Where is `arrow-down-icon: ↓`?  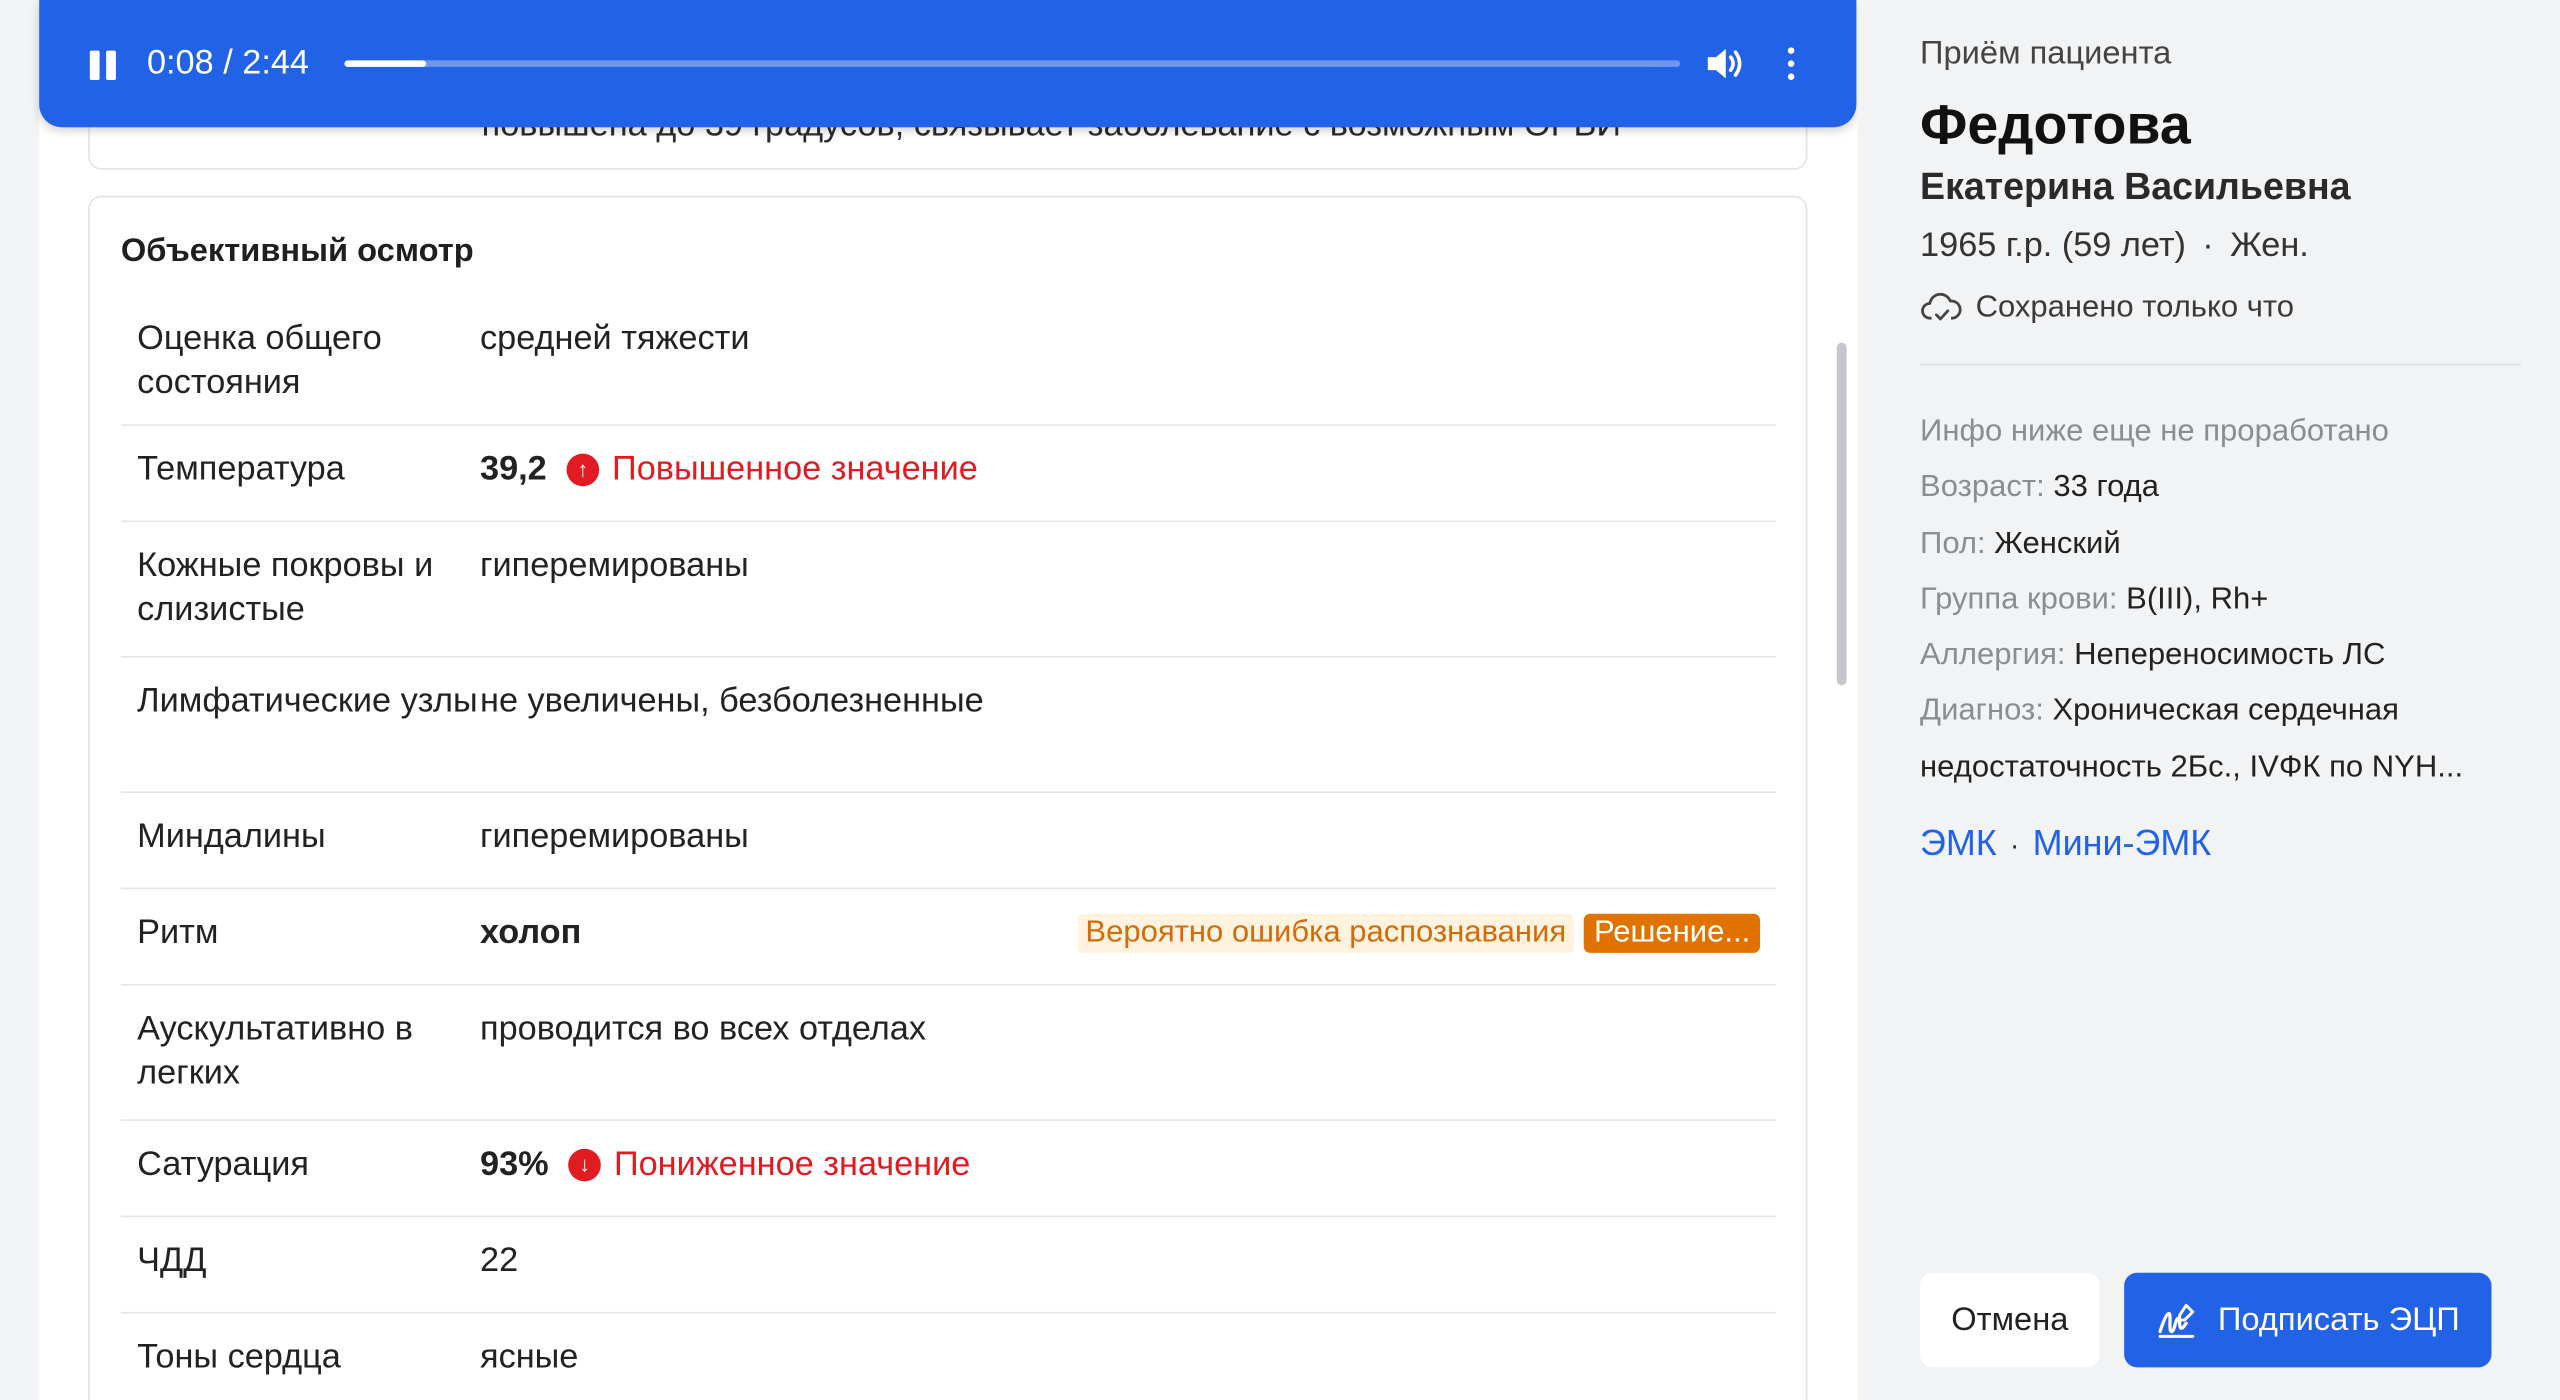
arrow-down-icon: ↓ is located at coordinates (584, 1164).